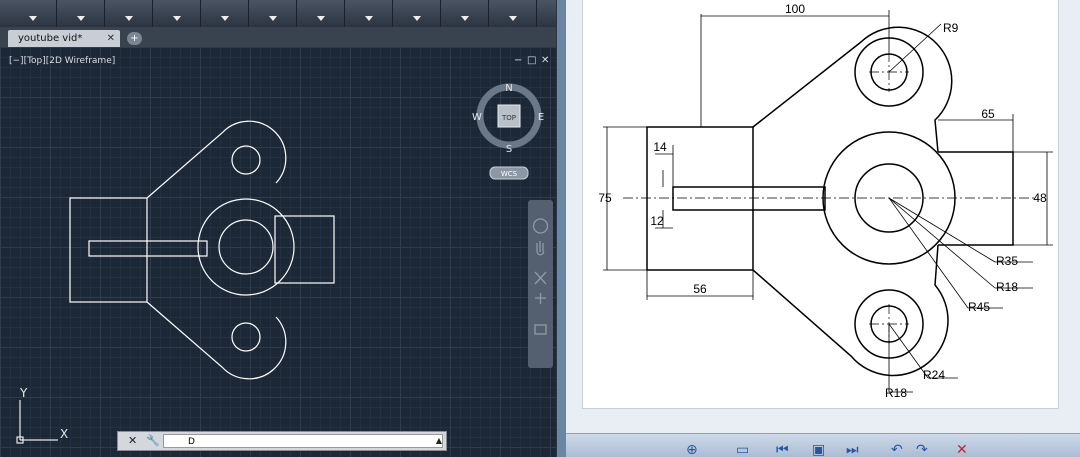  What do you see at coordinates (1007, 261) in the screenshot?
I see `dim-r35: R35` at bounding box center [1007, 261].